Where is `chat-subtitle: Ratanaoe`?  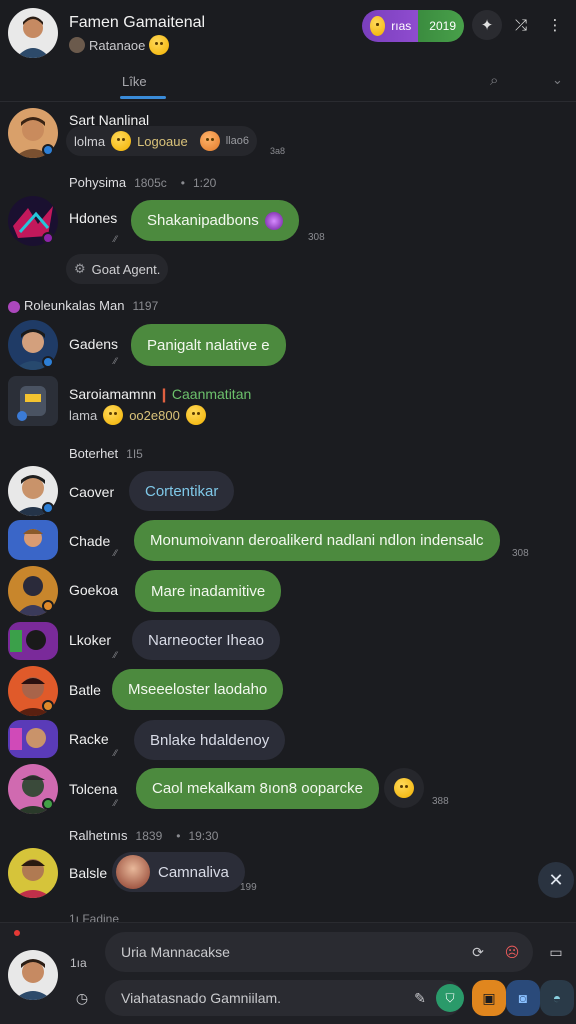 chat-subtitle: Ratanaoe is located at coordinates (119, 45).